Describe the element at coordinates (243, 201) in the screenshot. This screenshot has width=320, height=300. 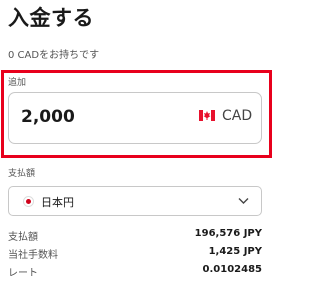
I see `chevron-down-icon` at that location.